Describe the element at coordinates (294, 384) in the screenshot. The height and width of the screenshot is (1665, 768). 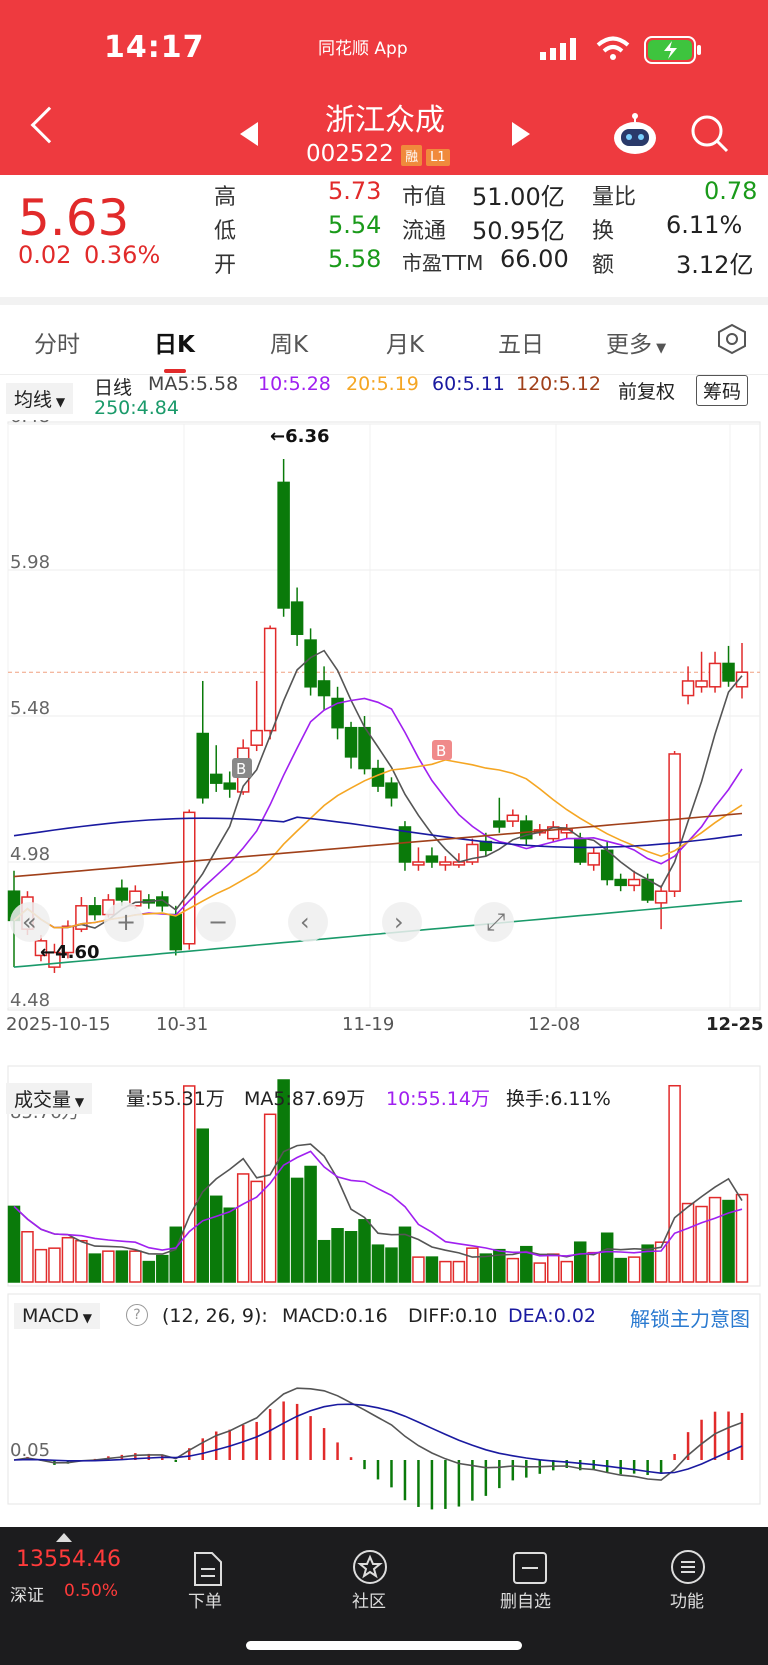
I see `ma10-value: 10:5.28` at that location.